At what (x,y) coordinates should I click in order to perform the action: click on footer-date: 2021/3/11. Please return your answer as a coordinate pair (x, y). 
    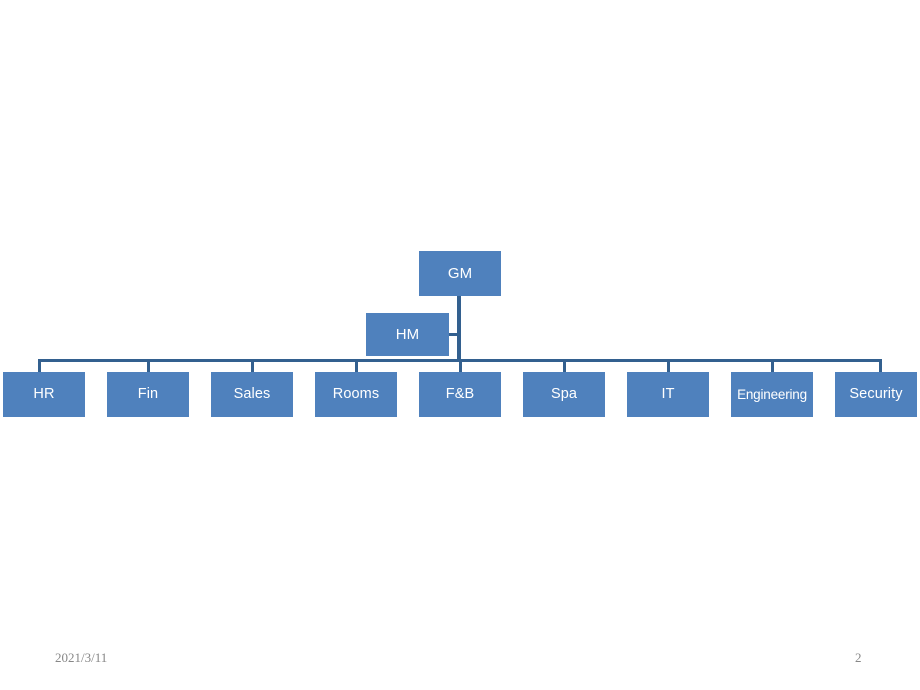
    Looking at the image, I should click on (81, 657).